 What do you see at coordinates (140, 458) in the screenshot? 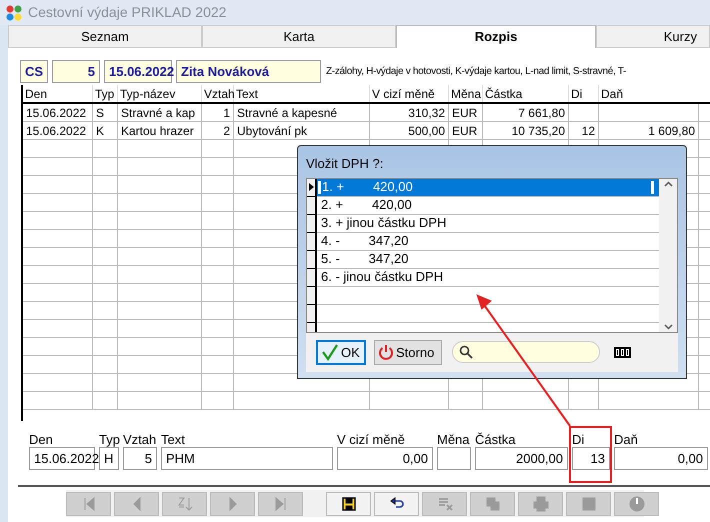
I see `input-field: 5` at bounding box center [140, 458].